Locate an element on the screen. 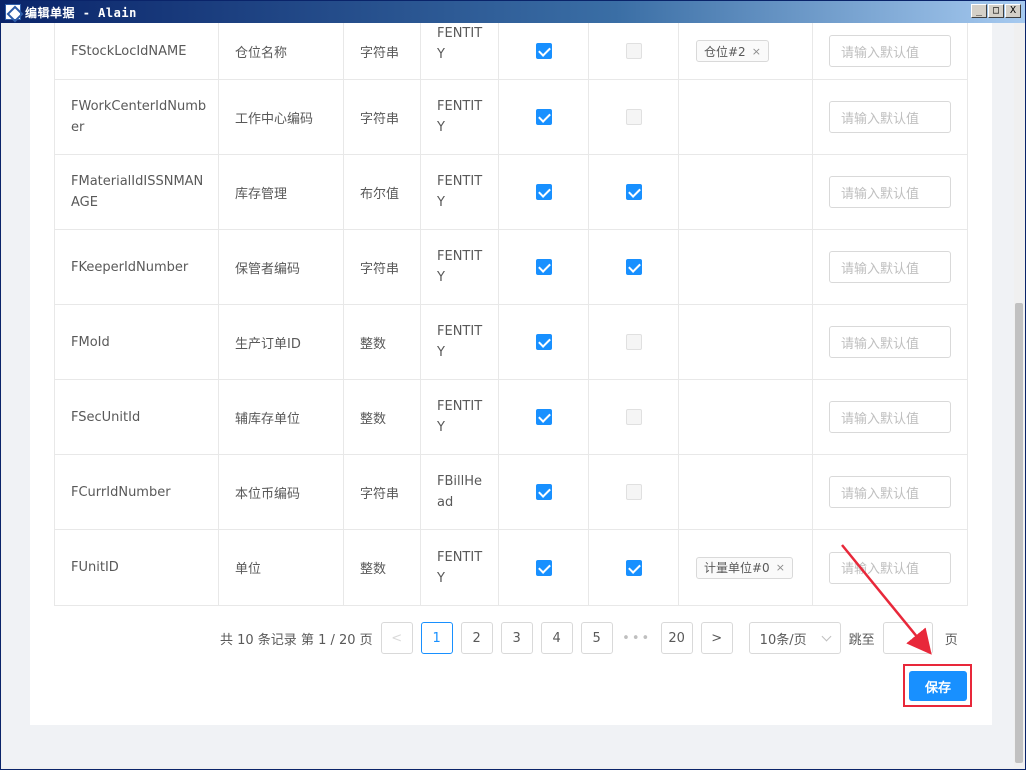 The width and height of the screenshot is (1026, 770). save-button: 保存 is located at coordinates (938, 686).